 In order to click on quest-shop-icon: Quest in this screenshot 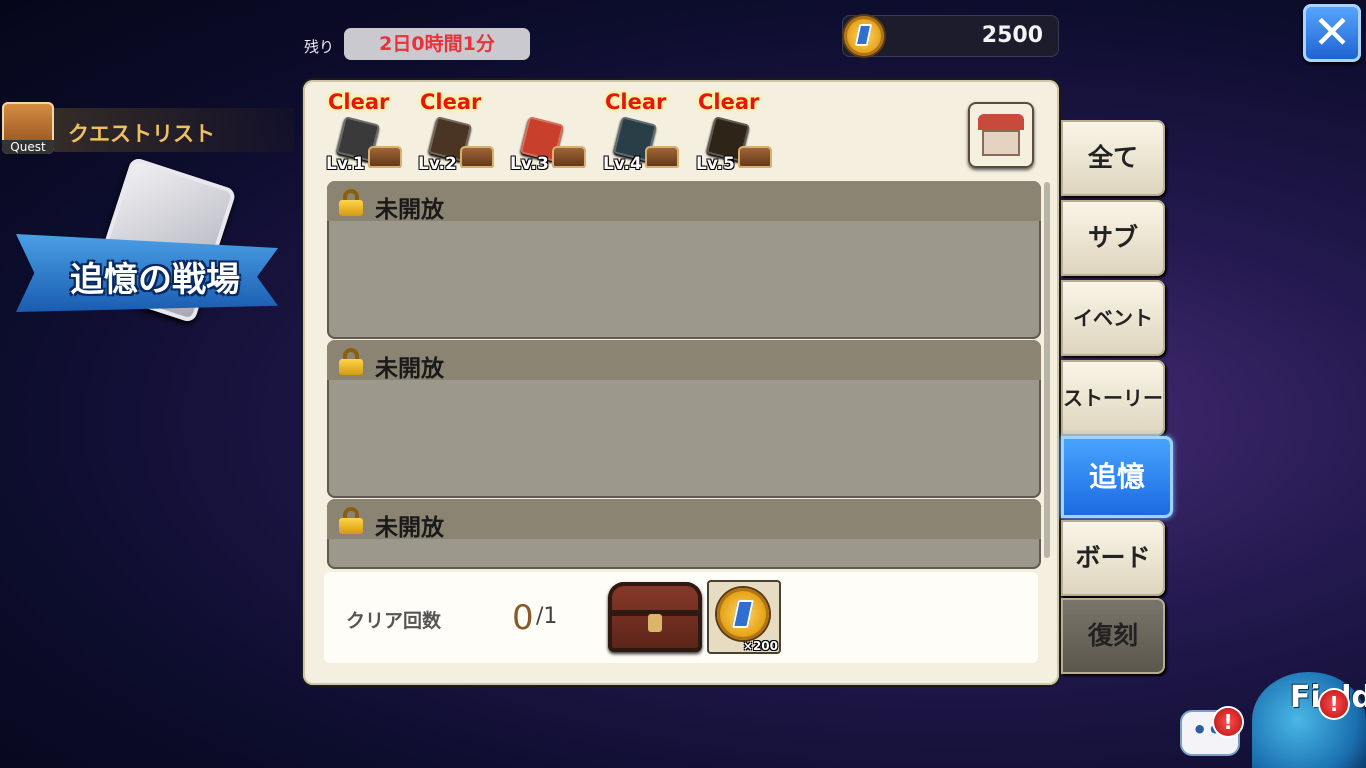, I will do `click(28, 128)`.